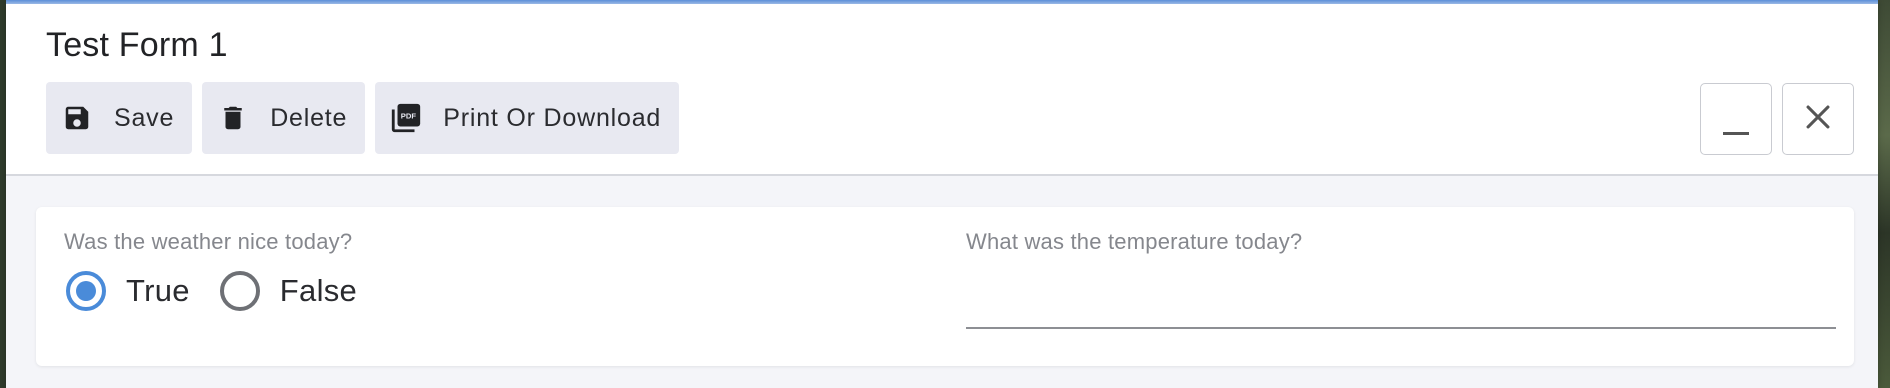 Image resolution: width=1890 pixels, height=388 pixels. What do you see at coordinates (1134, 241) in the screenshot?
I see `temperature-question-label: What was the temperature today?` at bounding box center [1134, 241].